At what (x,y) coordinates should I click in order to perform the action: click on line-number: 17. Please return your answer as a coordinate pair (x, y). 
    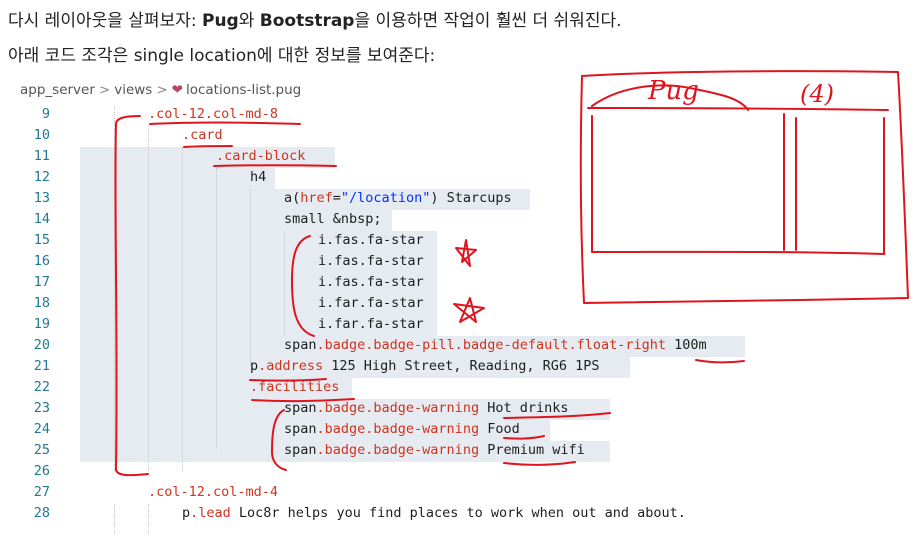
    Looking at the image, I should click on (41, 282).